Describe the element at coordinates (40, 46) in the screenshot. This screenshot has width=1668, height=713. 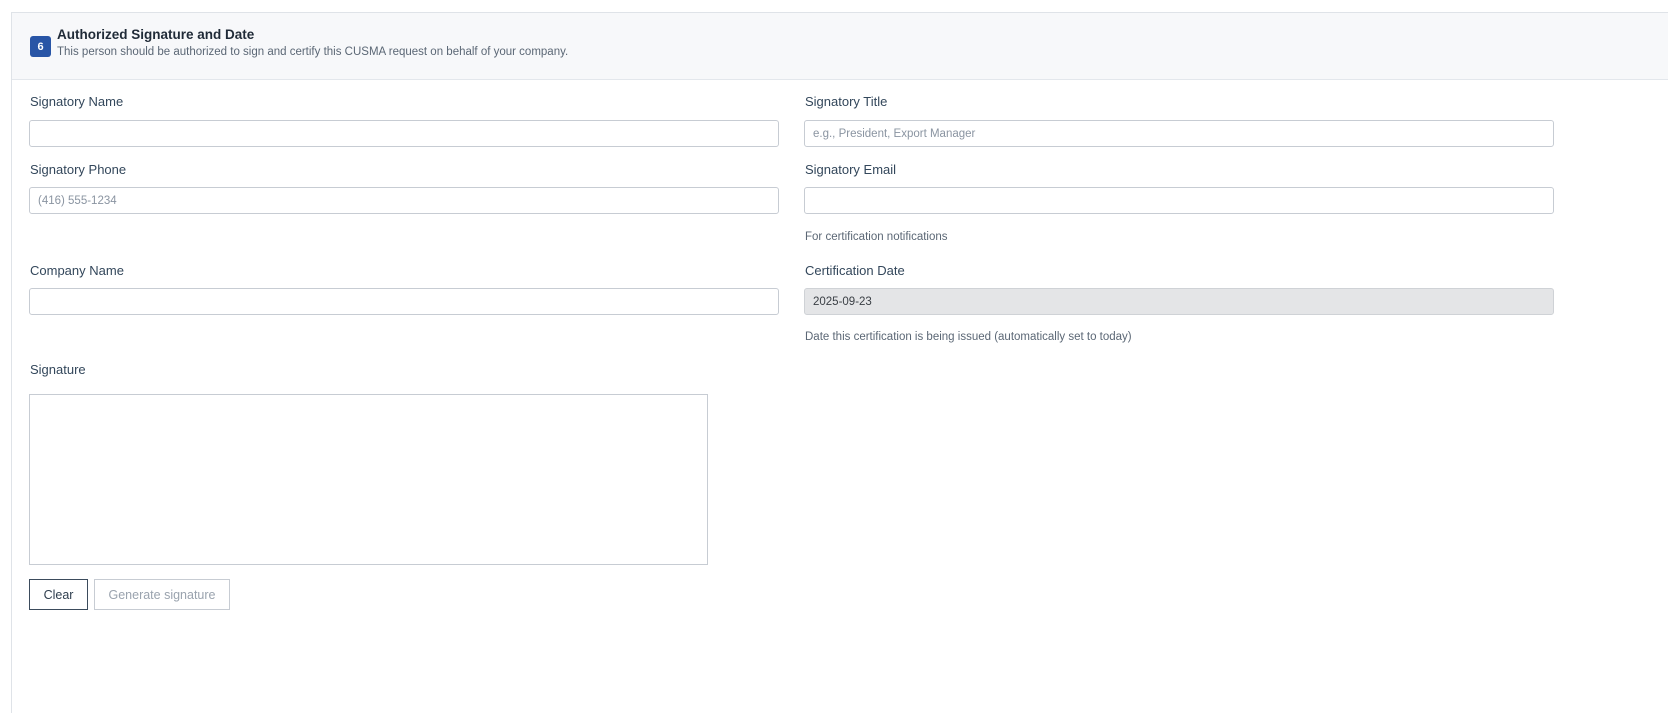
I see `step-number-badge: 6` at that location.